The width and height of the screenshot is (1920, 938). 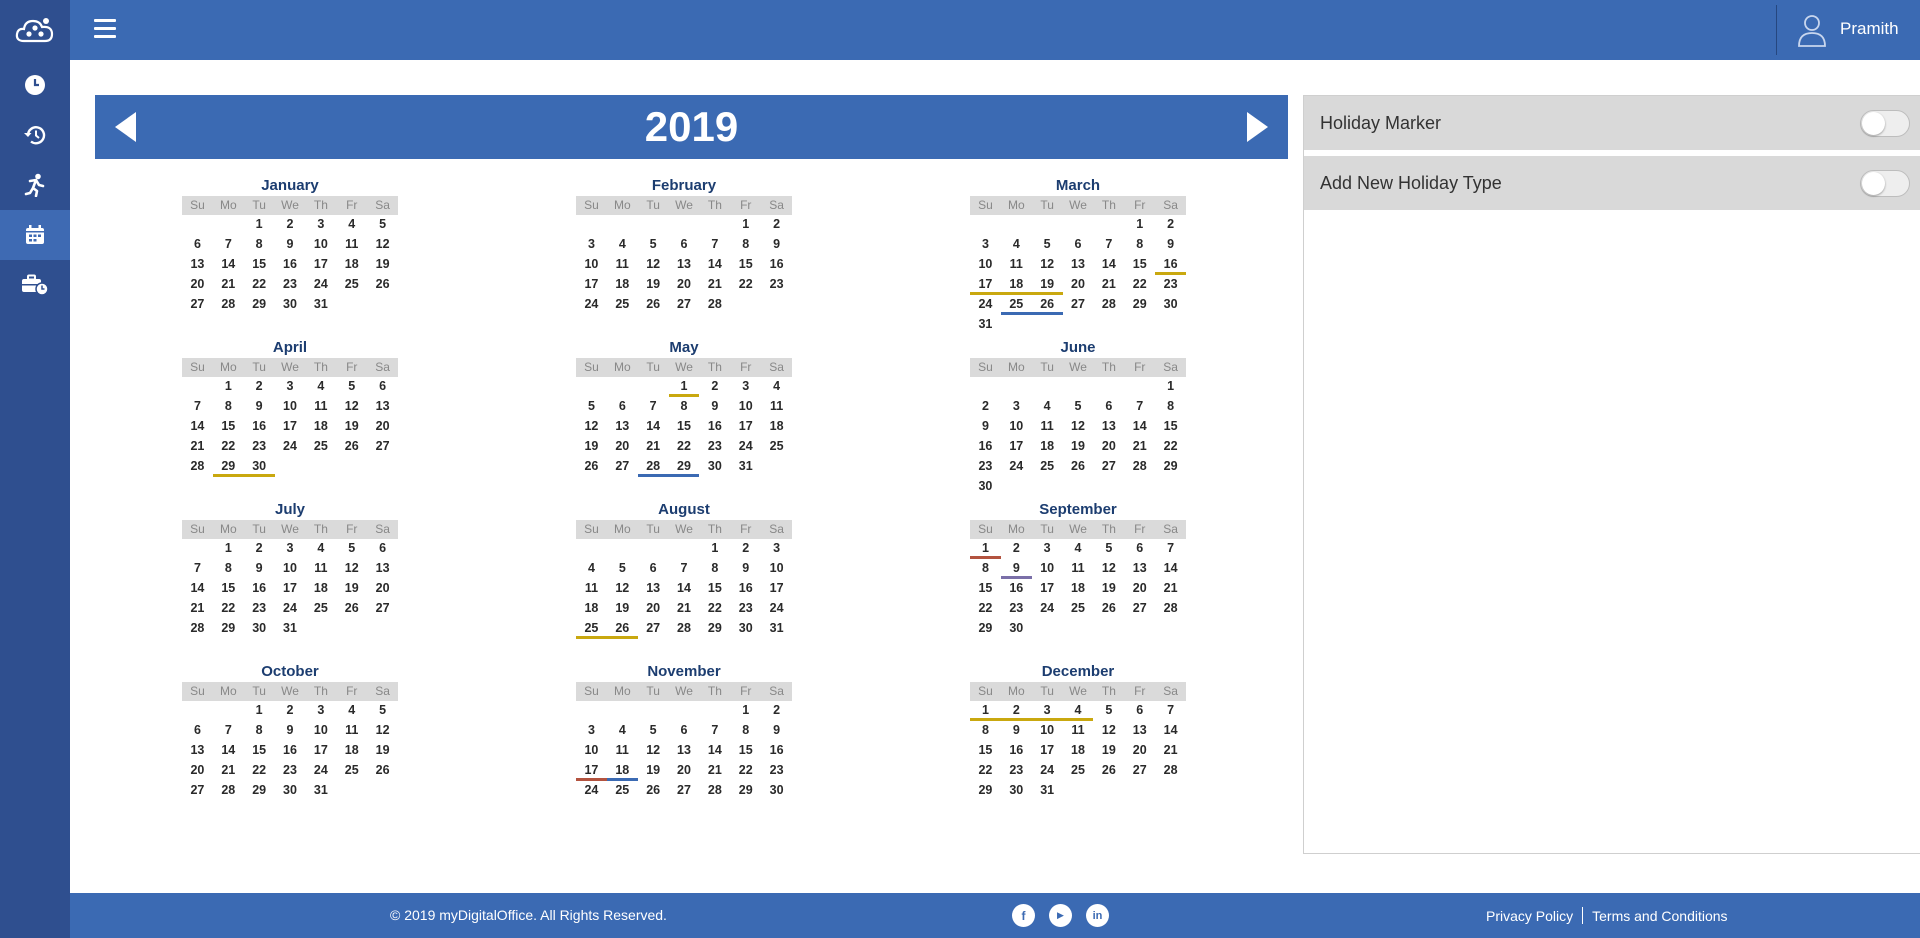 What do you see at coordinates (1885, 183) in the screenshot?
I see `add-holiday-type-toggle` at bounding box center [1885, 183].